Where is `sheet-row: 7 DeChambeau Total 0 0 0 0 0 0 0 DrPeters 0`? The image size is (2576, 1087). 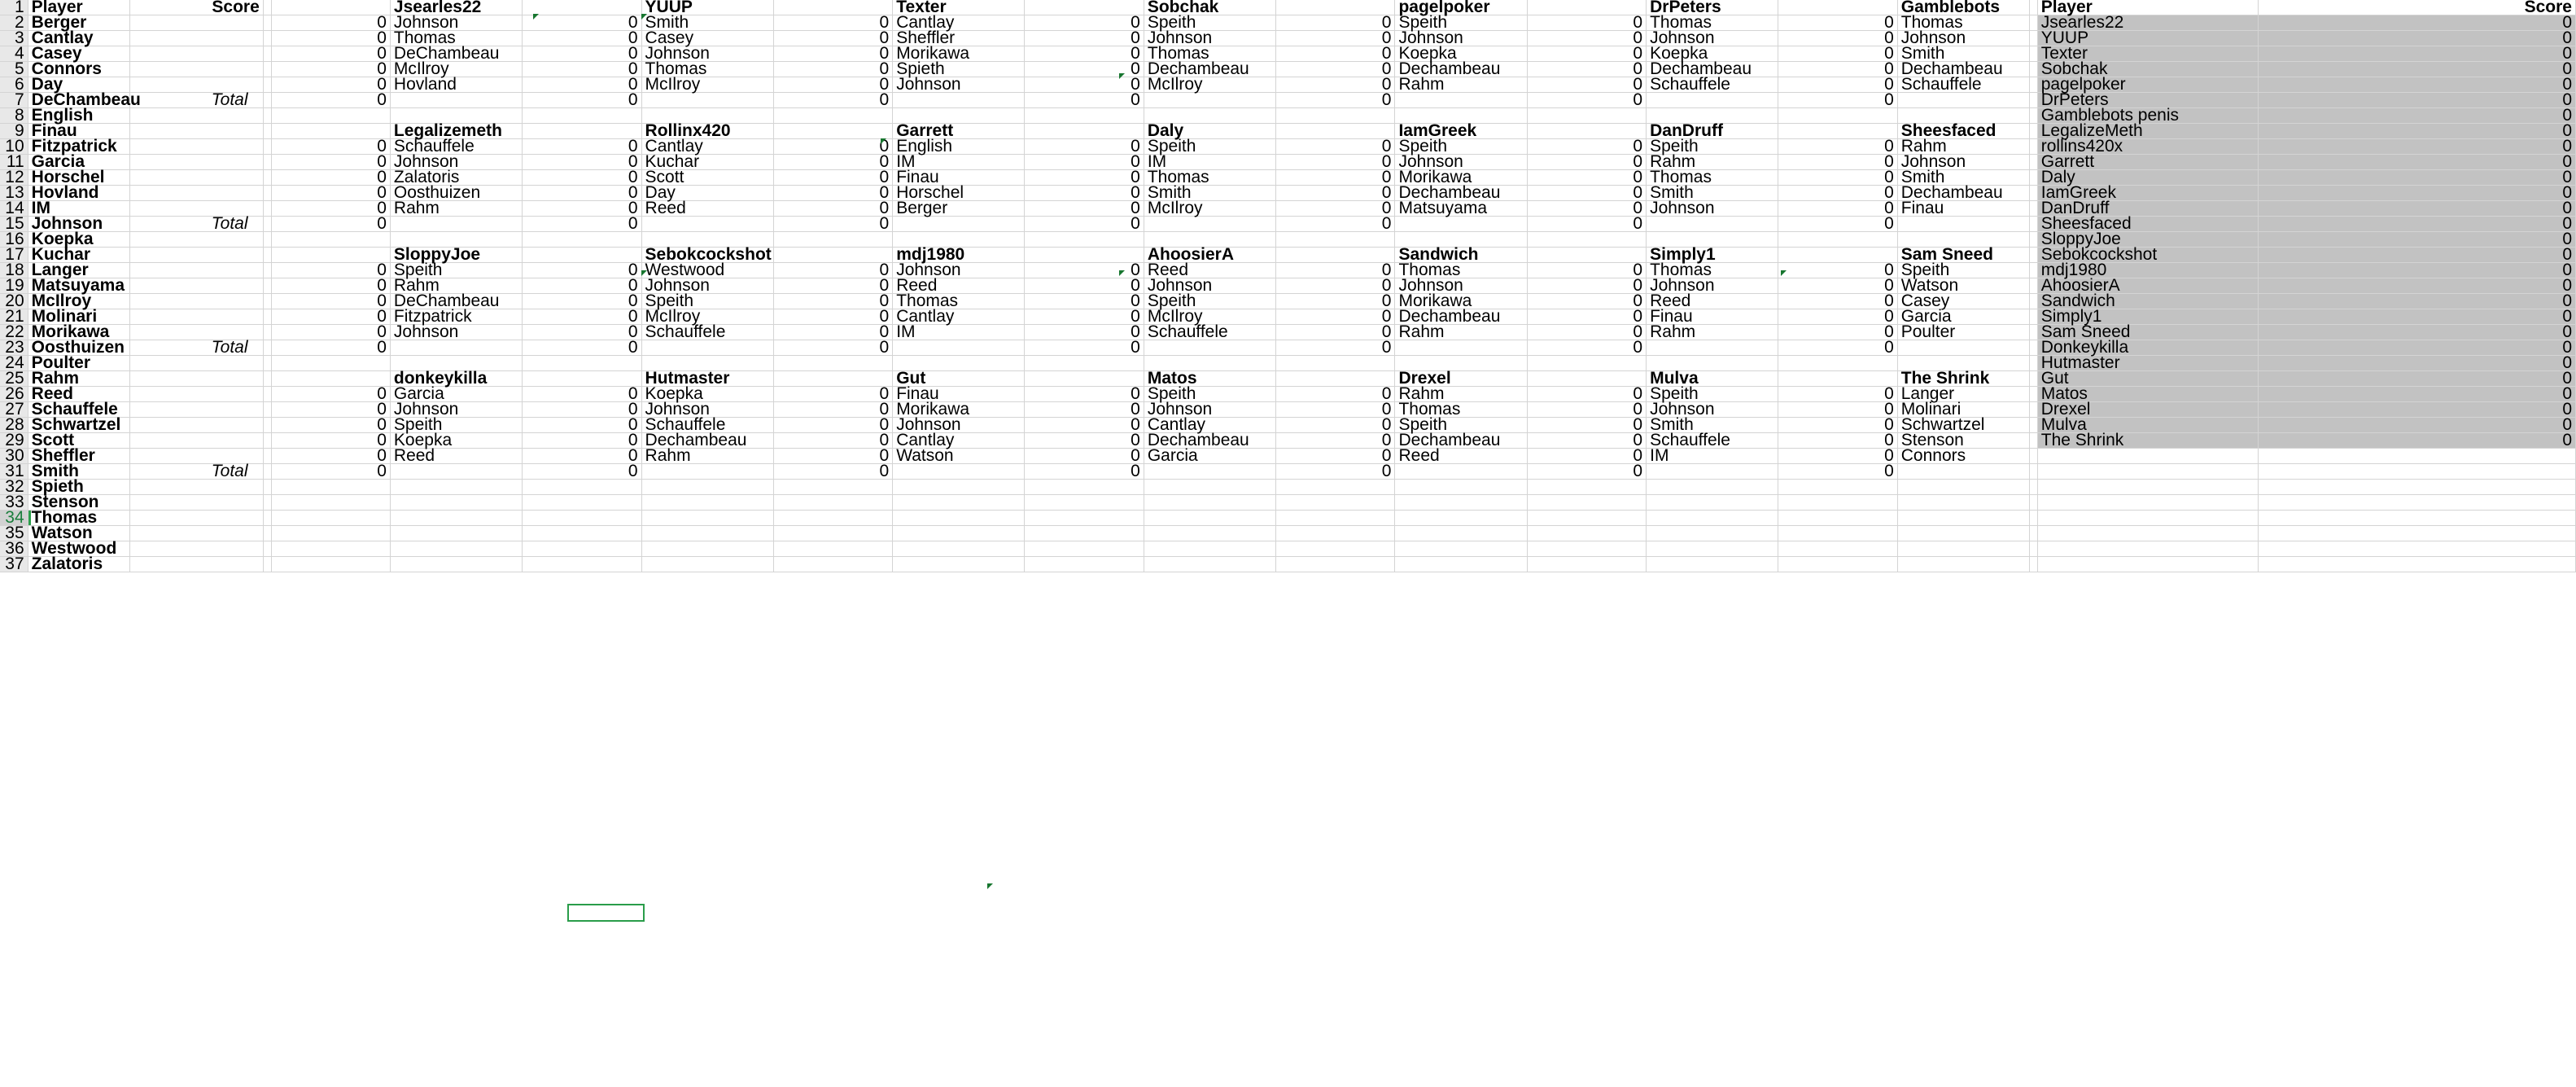
sheet-row: 7 DeChambeau Total 0 0 0 0 0 0 0 DrPeters 0 is located at coordinates (1288, 99).